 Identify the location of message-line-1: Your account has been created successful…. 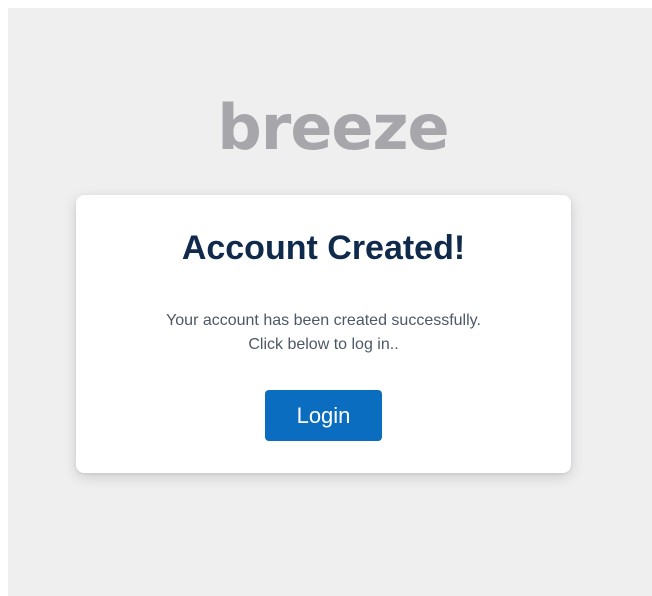
(323, 320).